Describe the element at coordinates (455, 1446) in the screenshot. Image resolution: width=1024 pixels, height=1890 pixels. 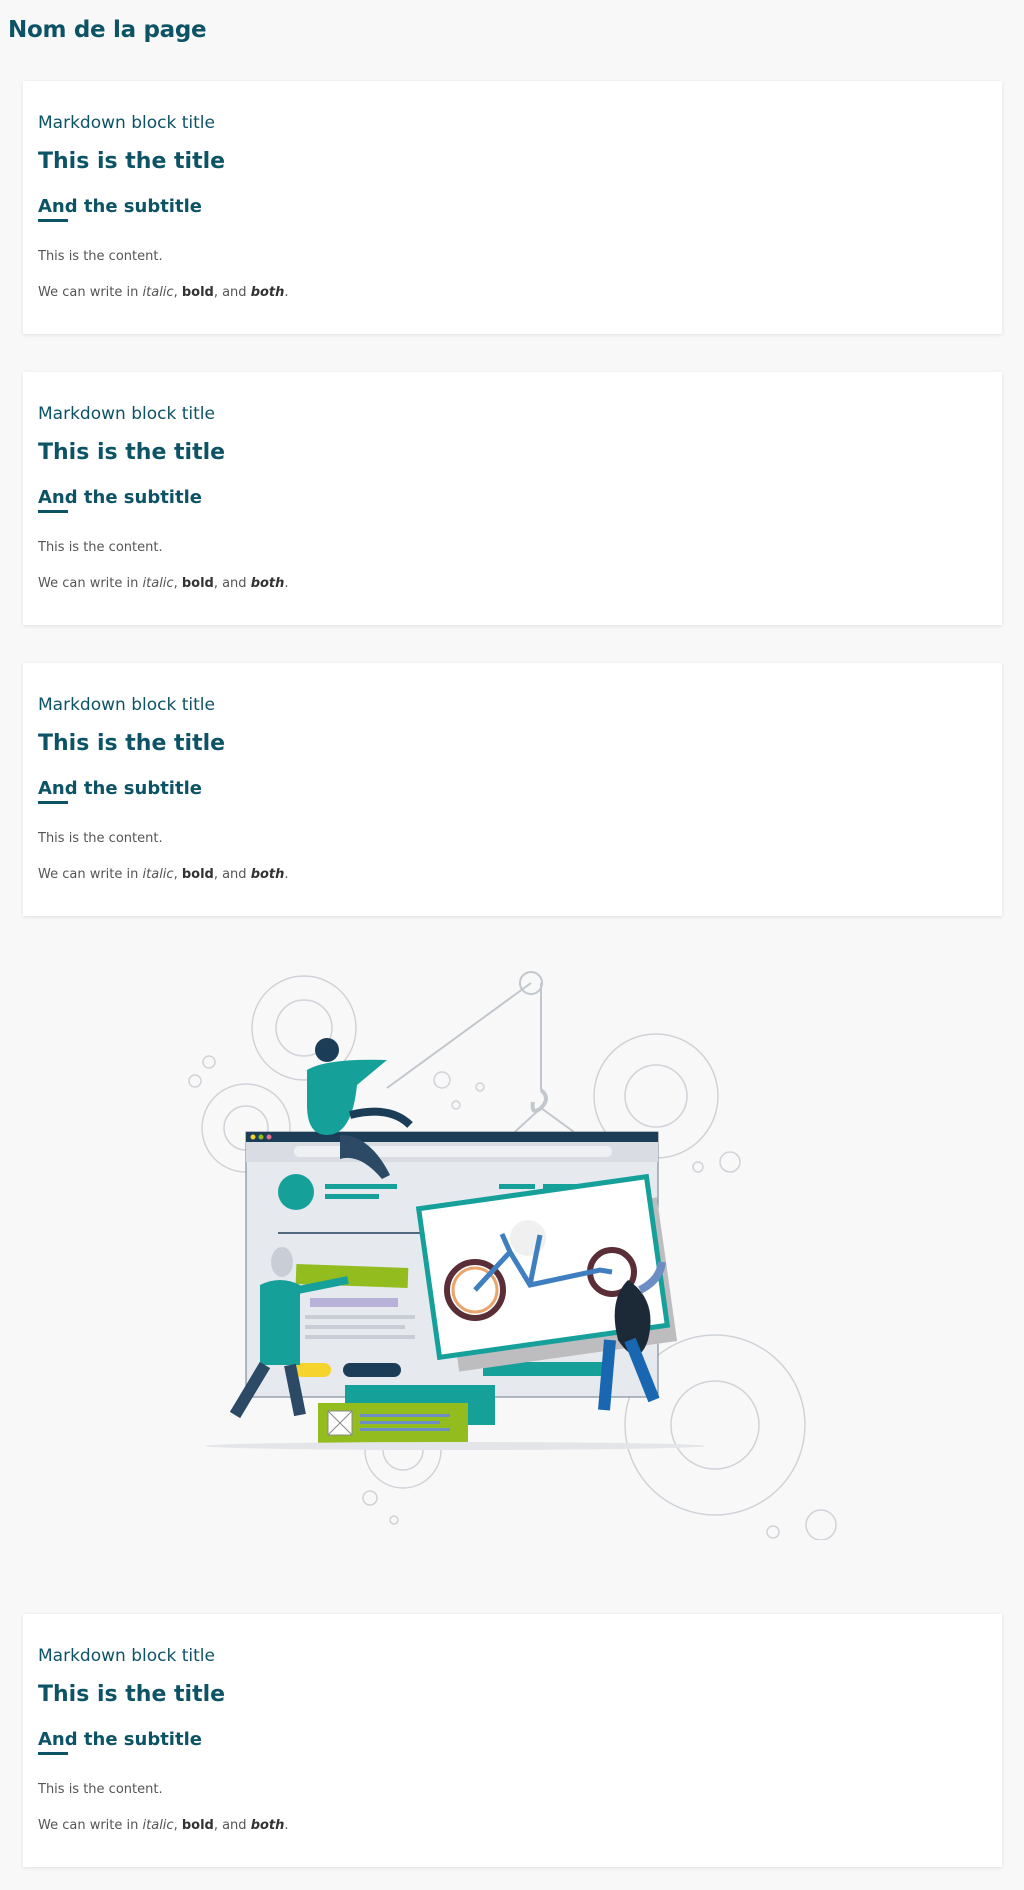
I see `ground-shadow` at that location.